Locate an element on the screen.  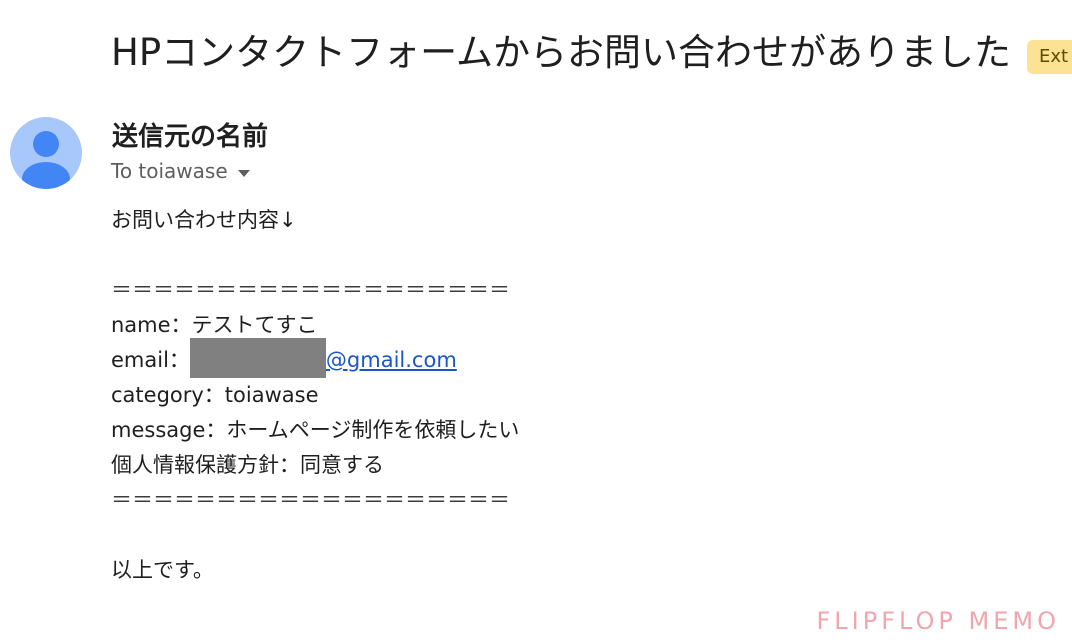
body-intro: お問い合わせ内容↓ is located at coordinates (204, 220).